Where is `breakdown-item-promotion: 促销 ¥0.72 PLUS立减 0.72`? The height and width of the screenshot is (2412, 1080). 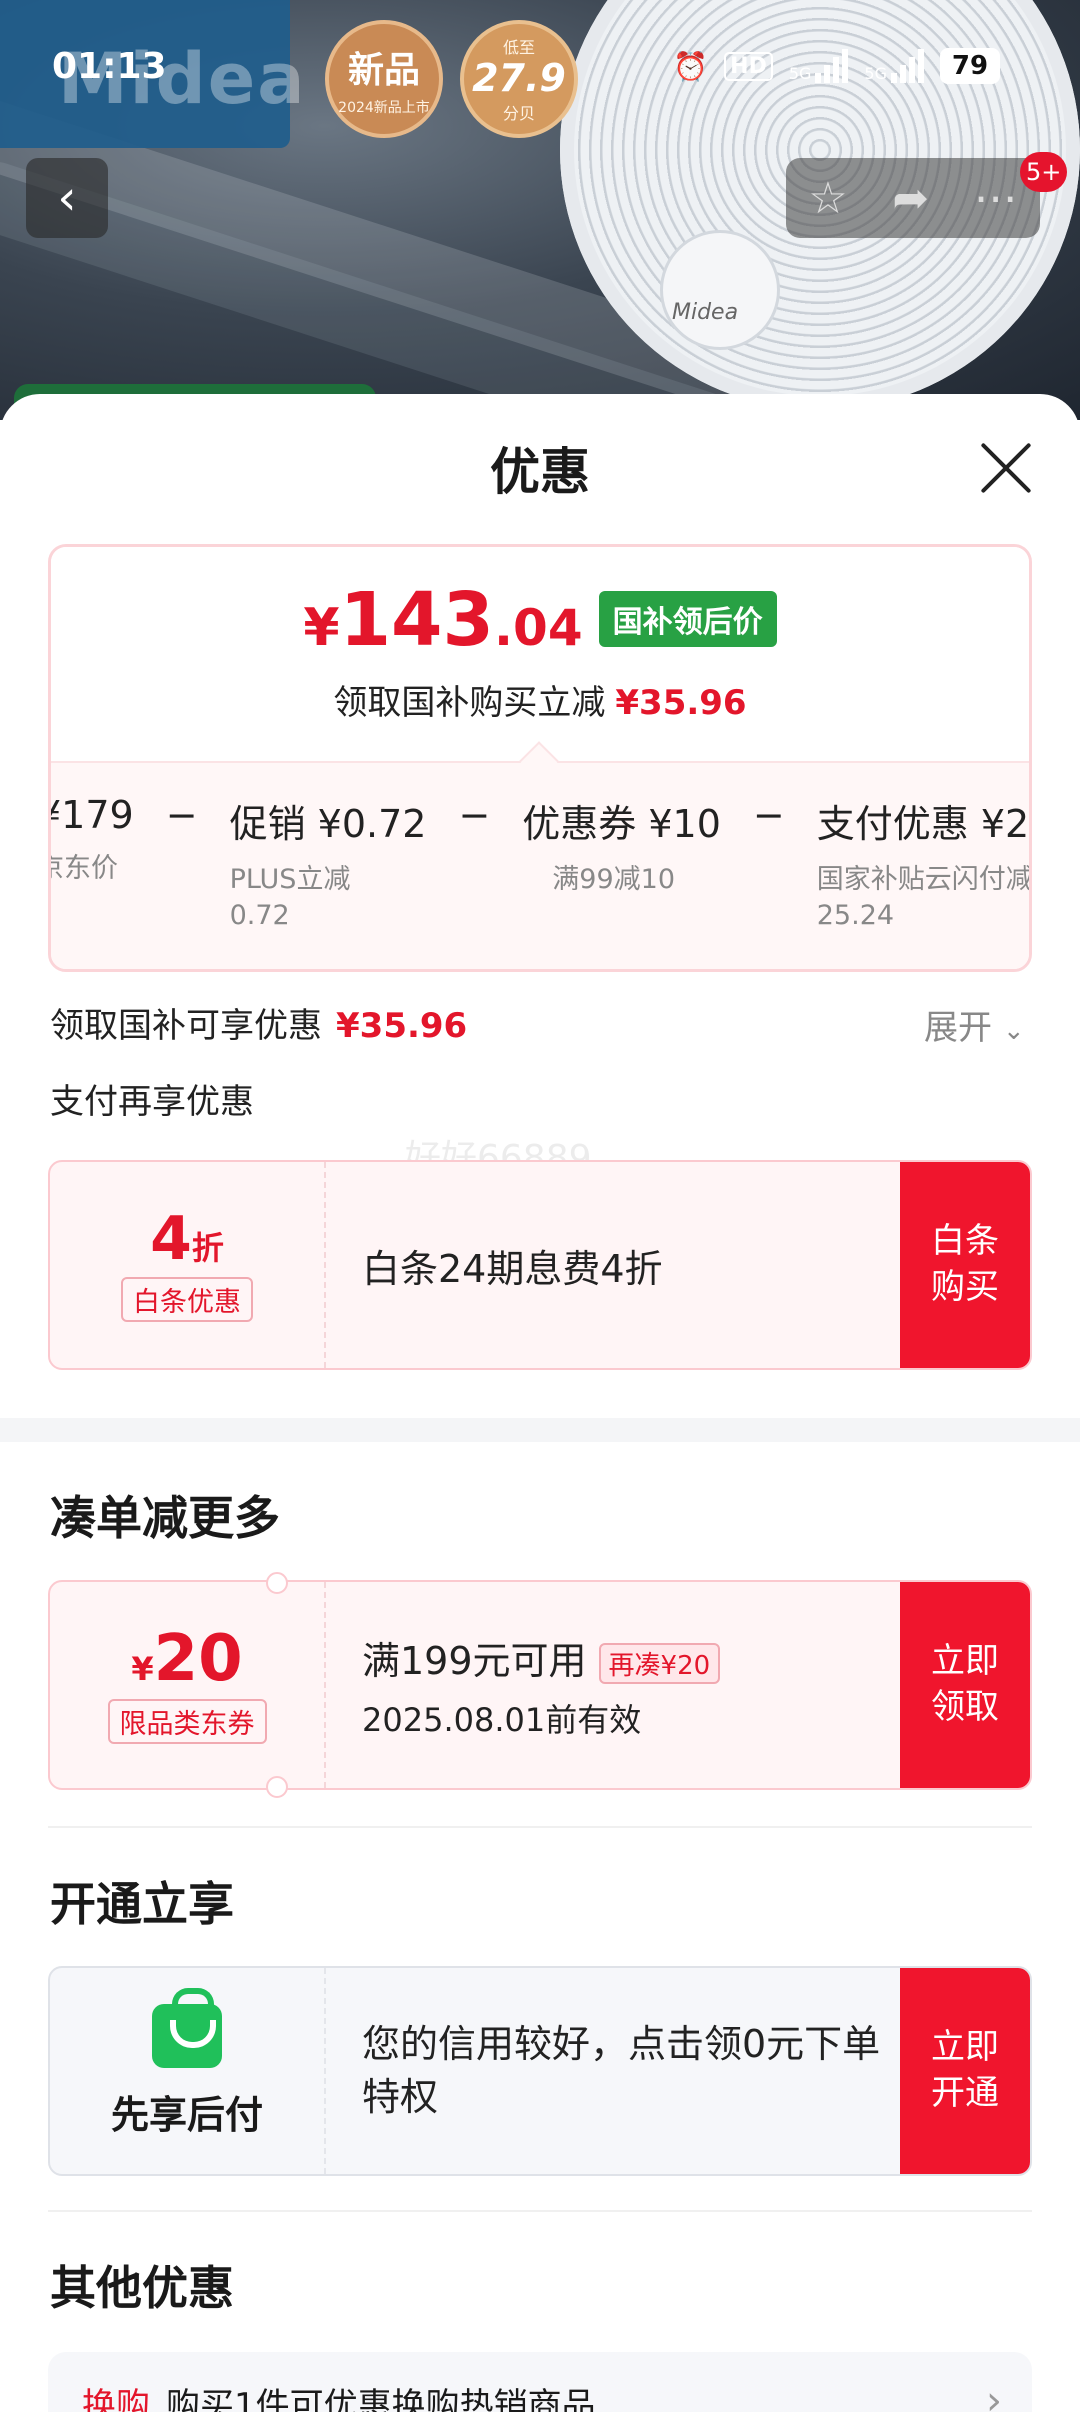
breakdown-item-promotion: 促销 ¥0.72 PLUS立减 0.72 is located at coordinates (328, 866).